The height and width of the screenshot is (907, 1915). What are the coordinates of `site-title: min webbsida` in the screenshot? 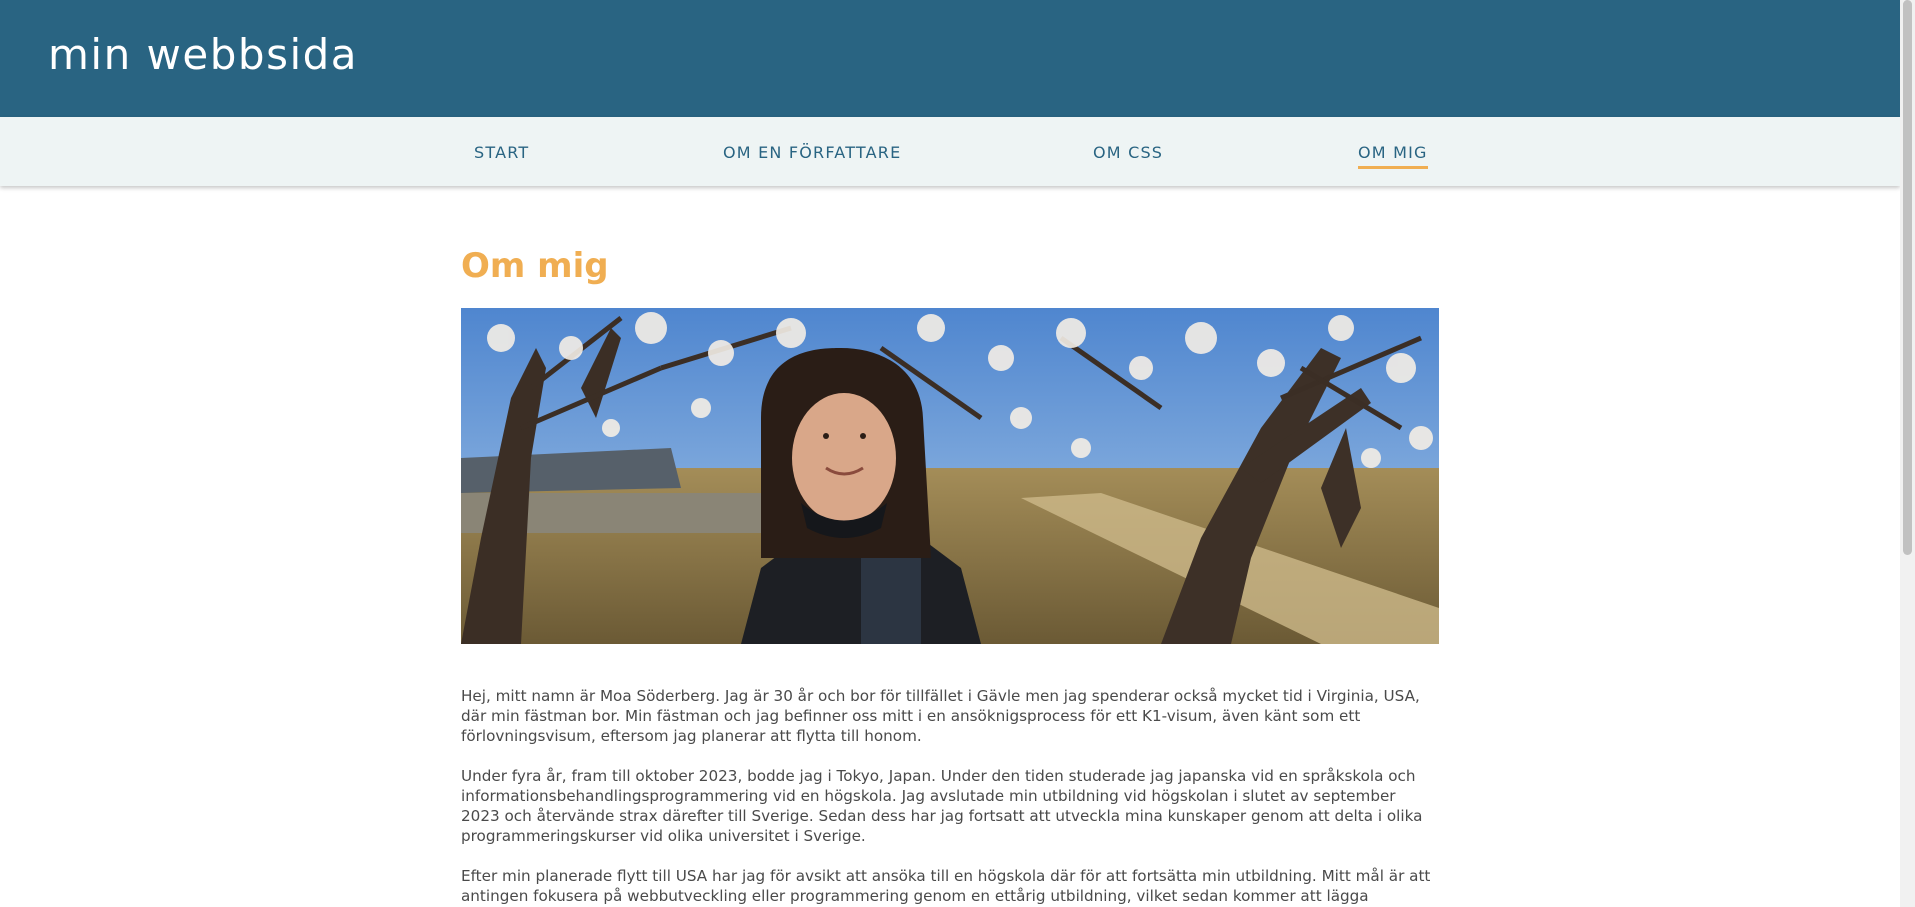 It's located at (203, 54).